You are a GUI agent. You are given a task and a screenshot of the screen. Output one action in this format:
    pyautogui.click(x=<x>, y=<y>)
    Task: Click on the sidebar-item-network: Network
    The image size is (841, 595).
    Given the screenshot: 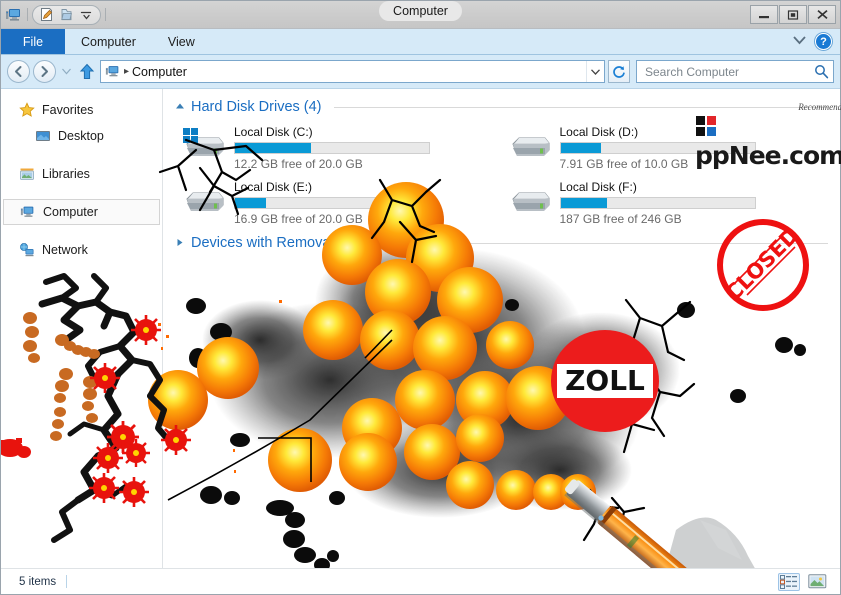 What is the action you would take?
    pyautogui.click(x=81, y=250)
    